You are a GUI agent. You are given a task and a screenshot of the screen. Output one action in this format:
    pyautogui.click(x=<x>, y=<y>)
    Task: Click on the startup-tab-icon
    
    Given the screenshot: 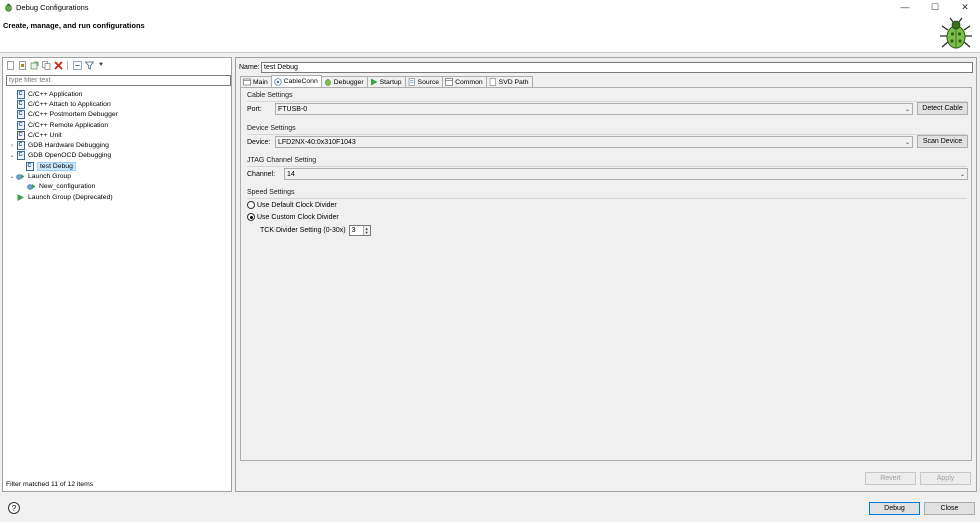 What is the action you would take?
    pyautogui.click(x=374, y=82)
    